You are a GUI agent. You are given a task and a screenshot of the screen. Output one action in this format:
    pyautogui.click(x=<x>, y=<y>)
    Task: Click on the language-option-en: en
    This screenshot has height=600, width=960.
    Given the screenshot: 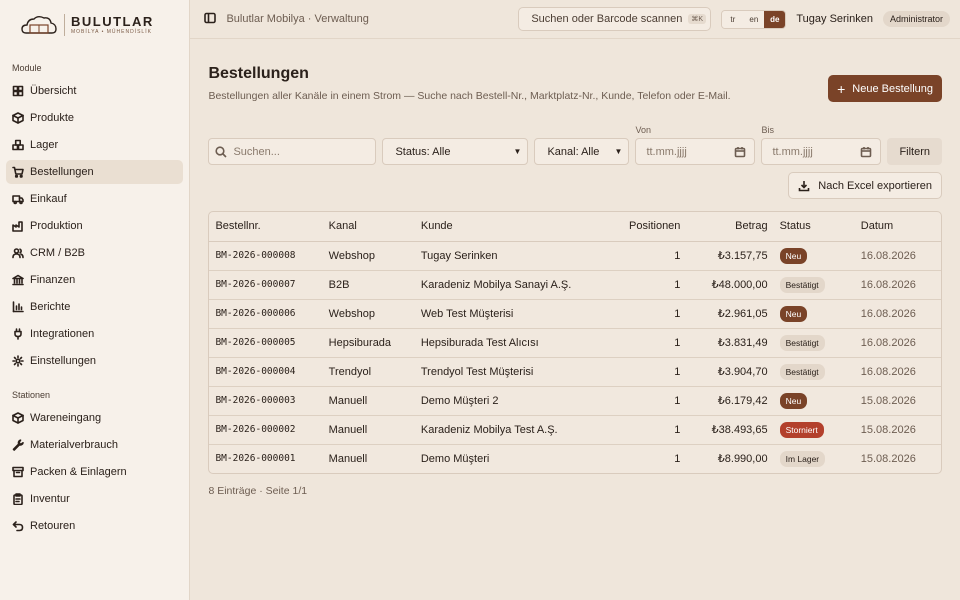 What is the action you would take?
    pyautogui.click(x=754, y=19)
    